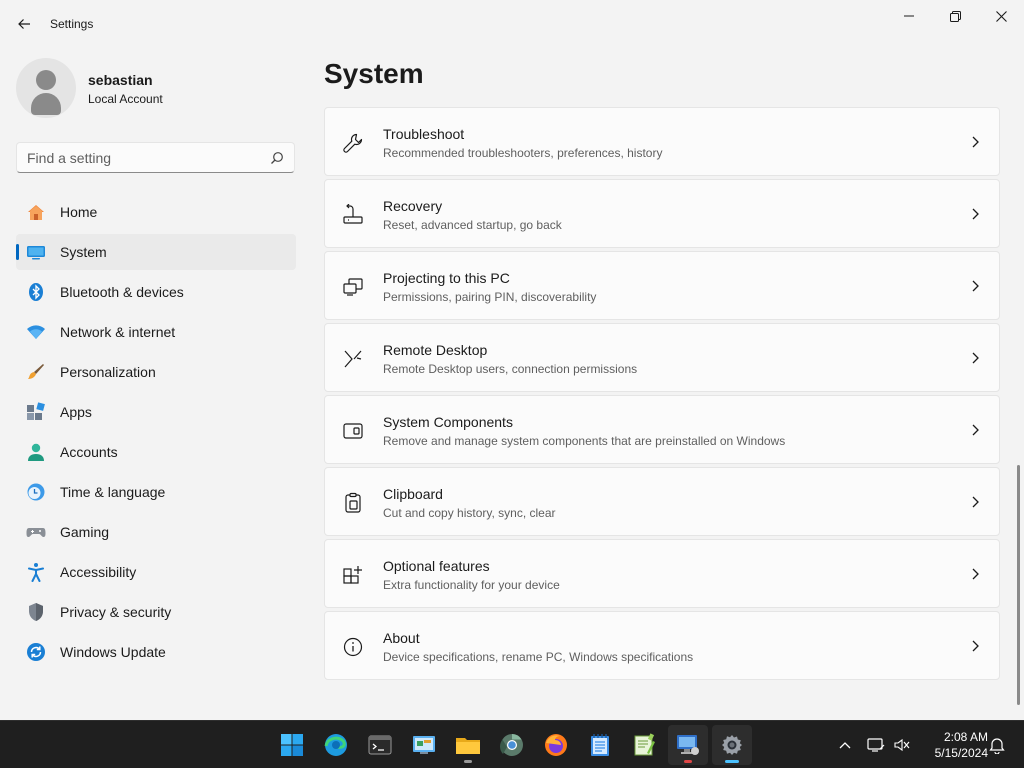 This screenshot has height=768, width=1024. I want to click on firefox-icon, so click(556, 745).